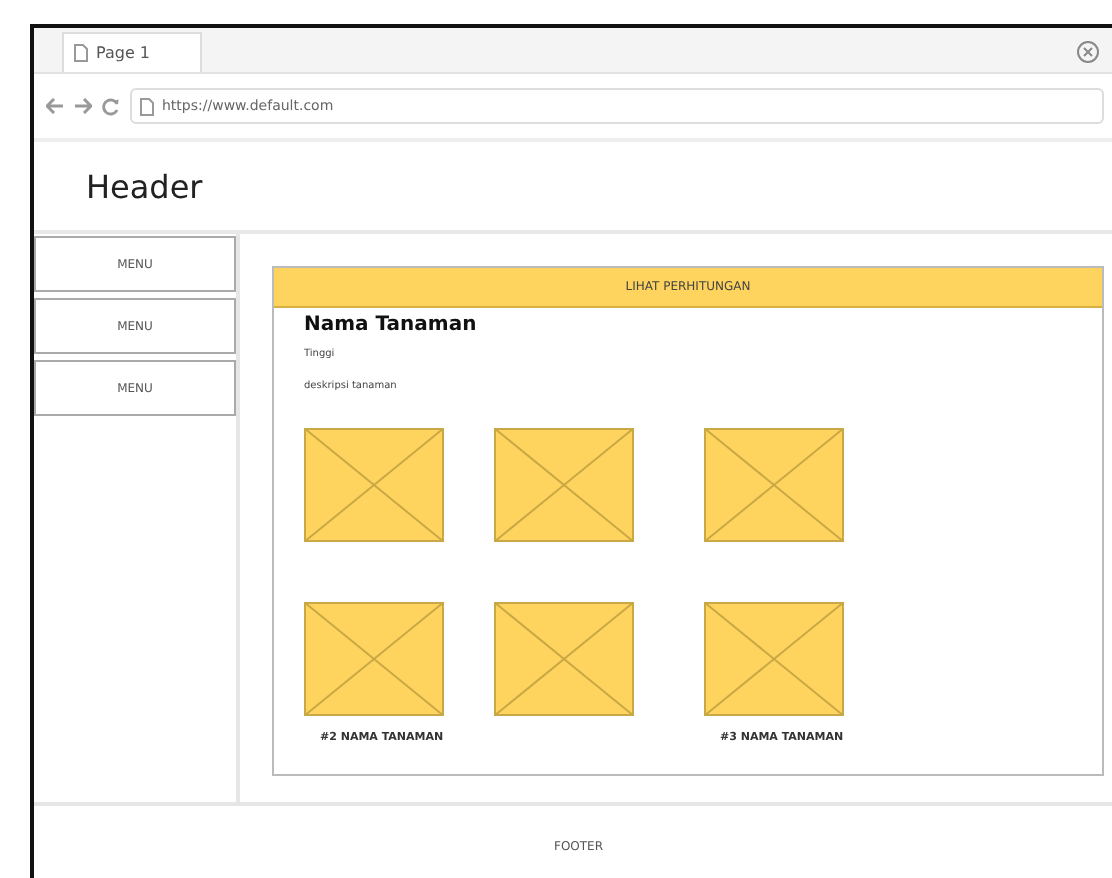 The image size is (1112, 878). What do you see at coordinates (144, 186) in the screenshot?
I see `header-title: Header` at bounding box center [144, 186].